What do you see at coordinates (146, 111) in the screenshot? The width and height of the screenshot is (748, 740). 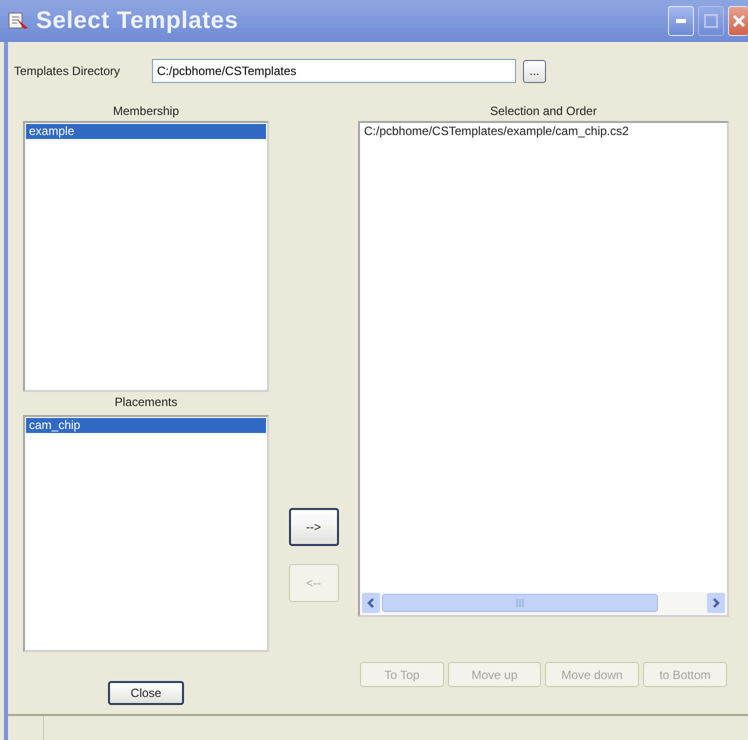 I see `membership-label: Membership` at bounding box center [146, 111].